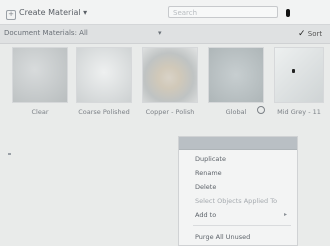  What do you see at coordinates (165, 34) in the screenshot?
I see `filter-bar: Document Materials: All ▾ ✓ Sort` at bounding box center [165, 34].